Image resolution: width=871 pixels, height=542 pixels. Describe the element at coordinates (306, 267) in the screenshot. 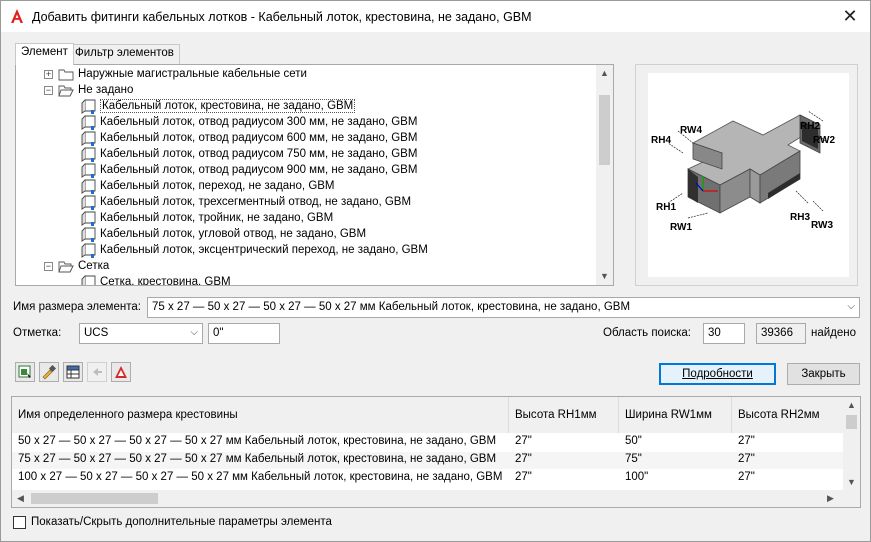

I see `tree-item: − Сетка` at that location.